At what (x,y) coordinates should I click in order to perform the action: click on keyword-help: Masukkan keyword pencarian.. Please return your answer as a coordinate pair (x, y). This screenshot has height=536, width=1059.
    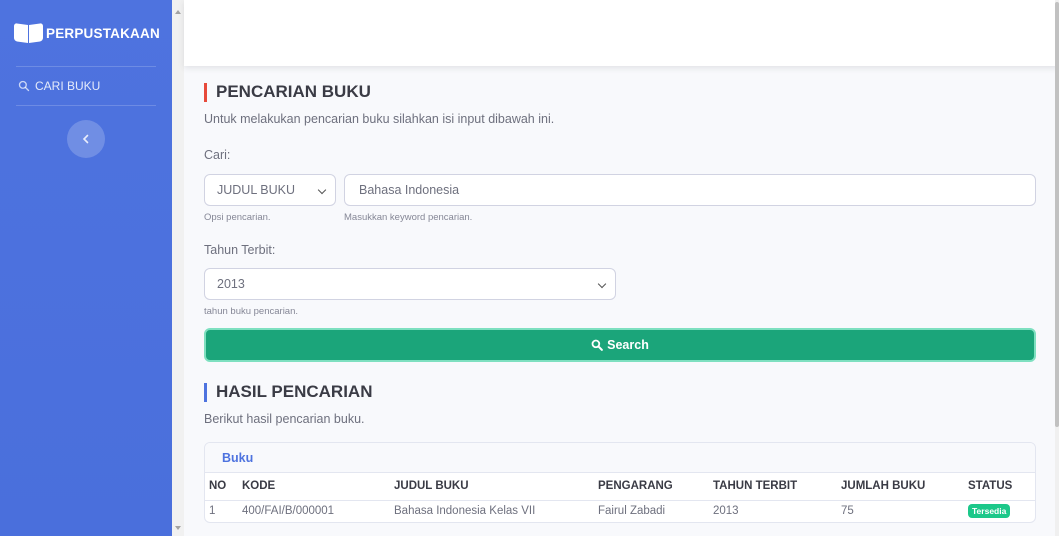
    Looking at the image, I should click on (408, 217).